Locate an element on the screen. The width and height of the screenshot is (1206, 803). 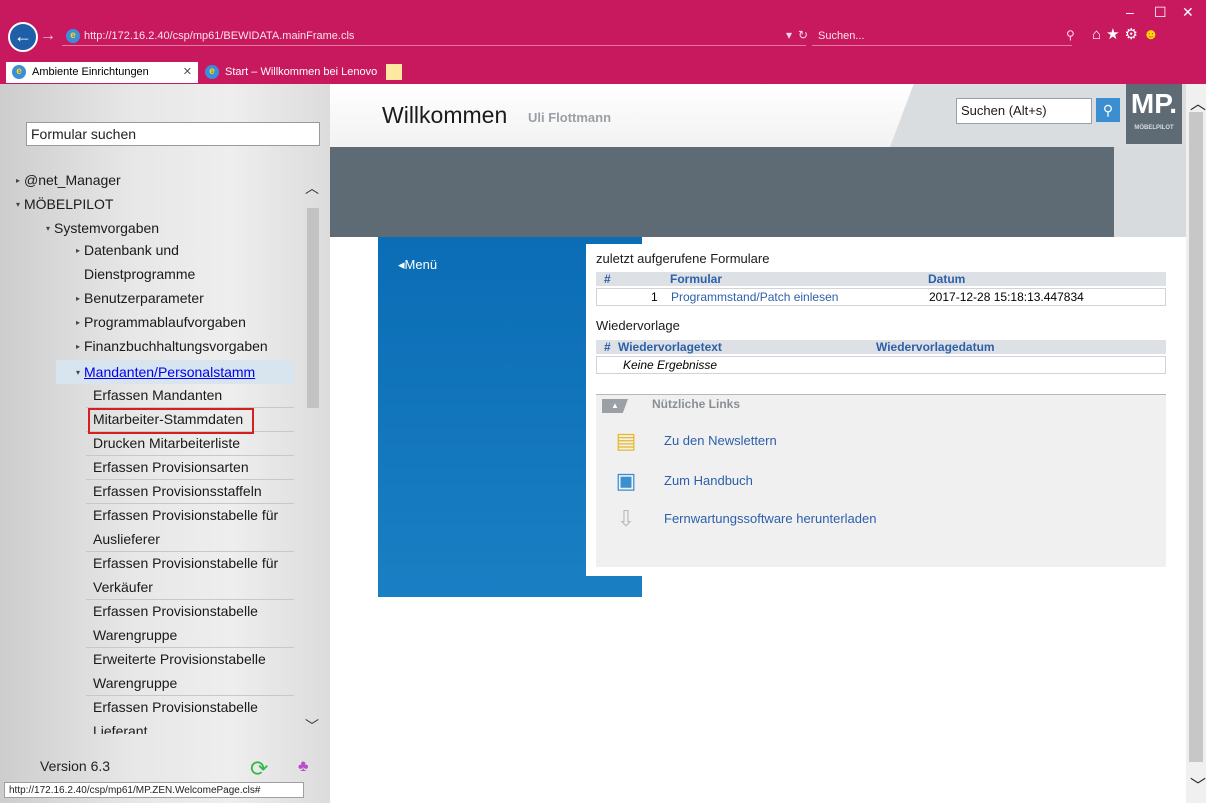
tree-node-finanzbuchhaltung: ▸ Finanzbuchhaltungsvorgaben is located at coordinates (172, 346).